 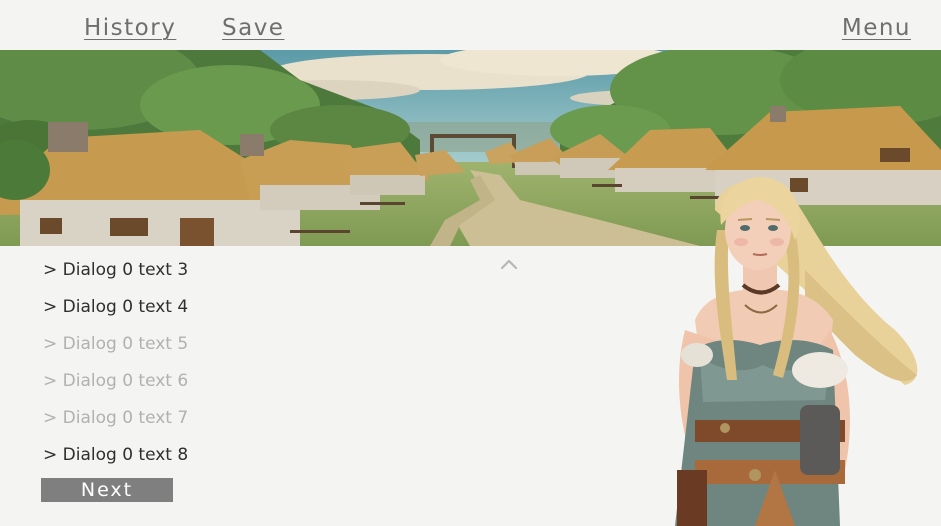 I want to click on top-nav-bar: History Save Menu, so click(x=470, y=25).